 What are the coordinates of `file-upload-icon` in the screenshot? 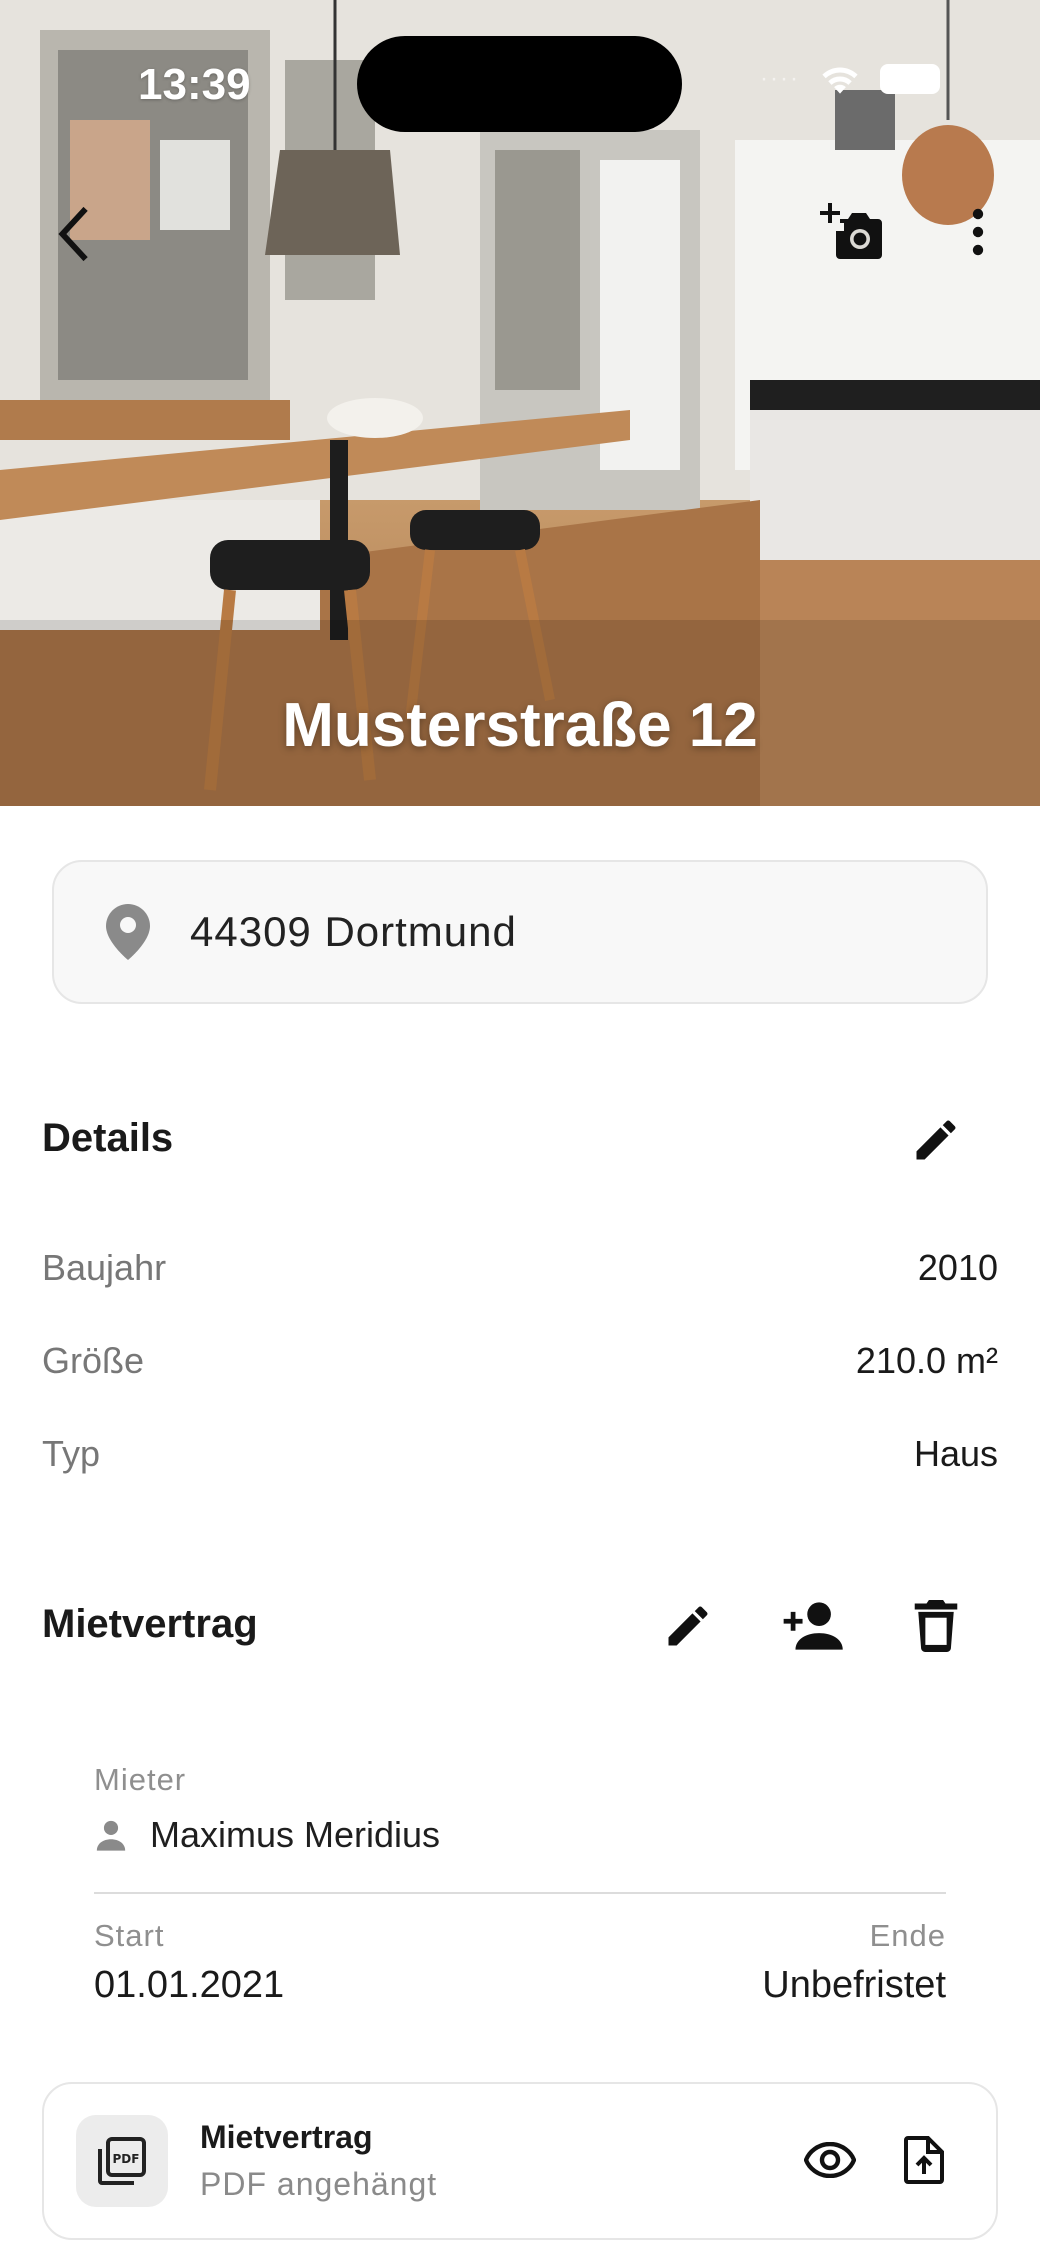 It's located at (924, 2160).